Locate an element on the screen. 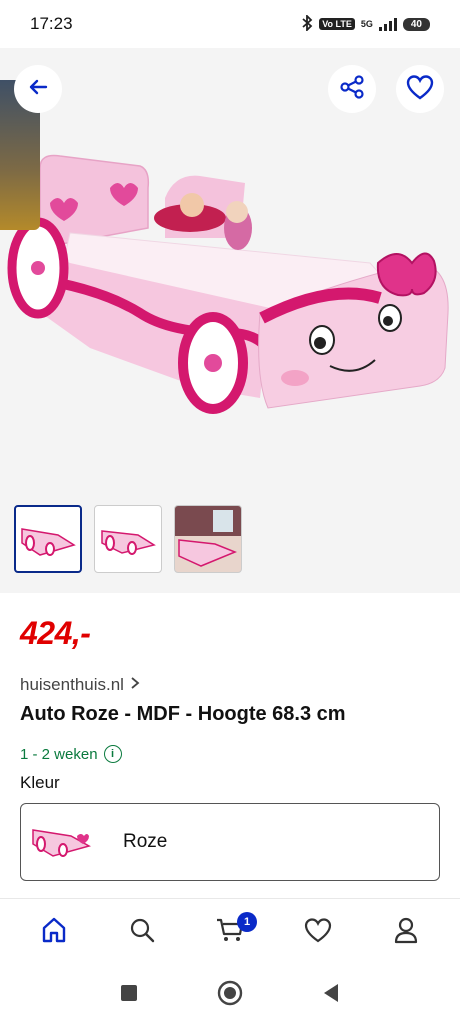 The image size is (460, 1024). status-icons: Vo LTE 5G 40 is located at coordinates (365, 23).